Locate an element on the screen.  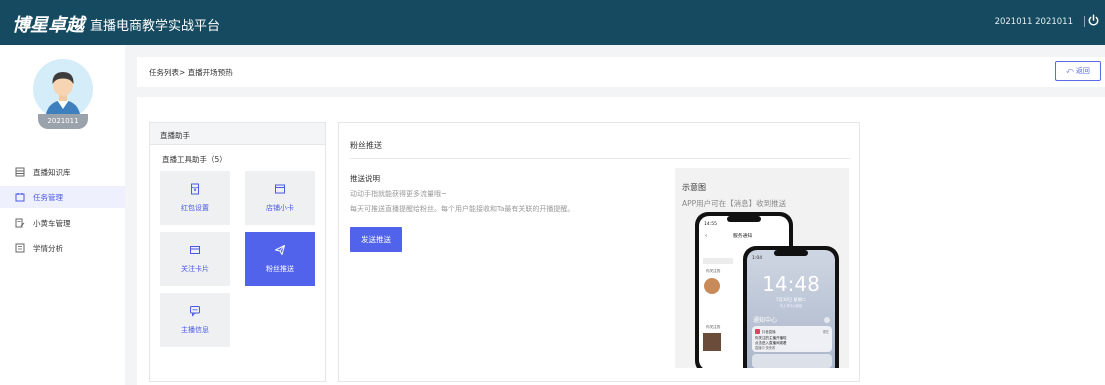
assistant-panel: 直播助手 直播工具助手（5） 红包设置 店铺小卡 关注卡片 粉丝推送 主播信息 is located at coordinates (237, 252).